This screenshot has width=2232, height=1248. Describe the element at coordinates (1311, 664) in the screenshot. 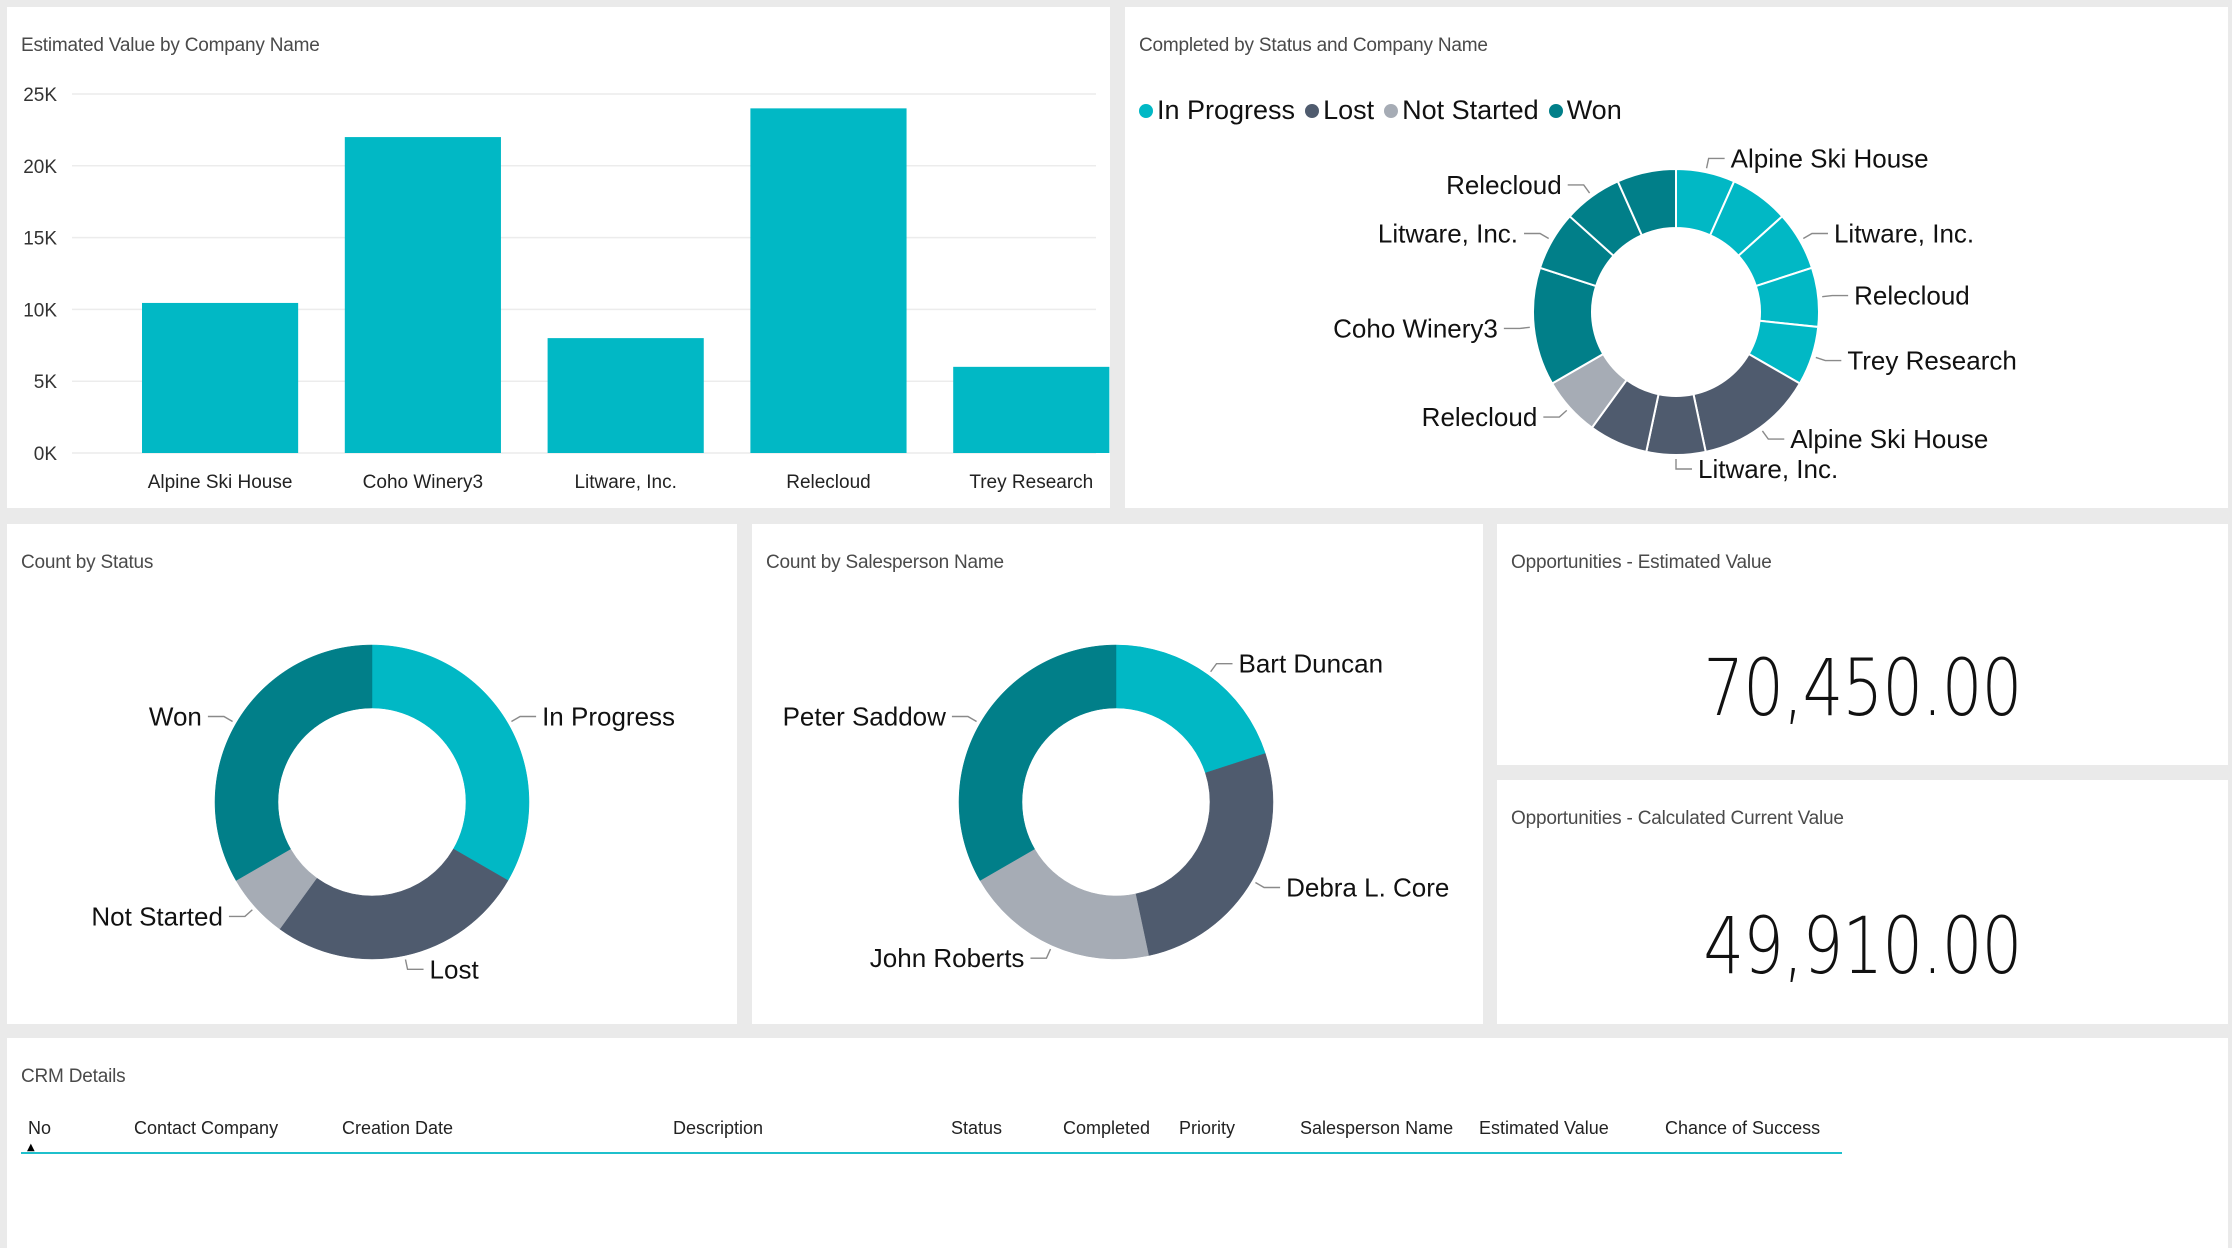

I see `slice-label: Bart Duncan` at that location.